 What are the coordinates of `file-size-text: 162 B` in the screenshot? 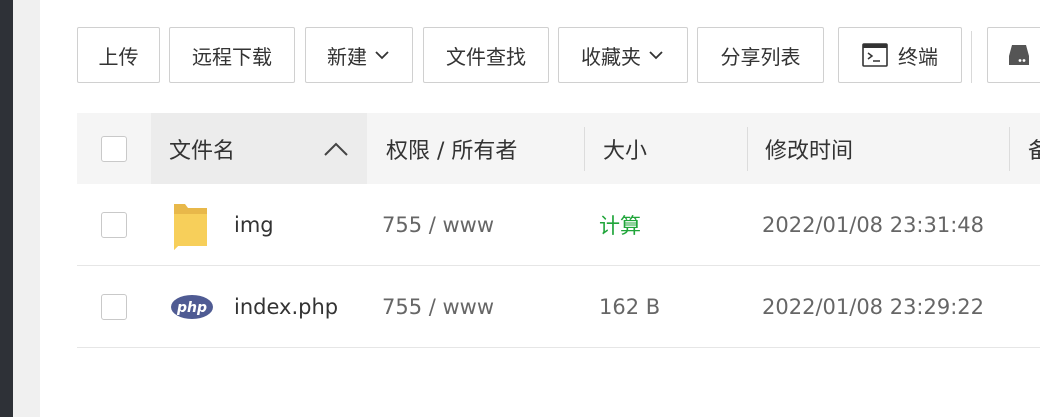 It's located at (630, 307).